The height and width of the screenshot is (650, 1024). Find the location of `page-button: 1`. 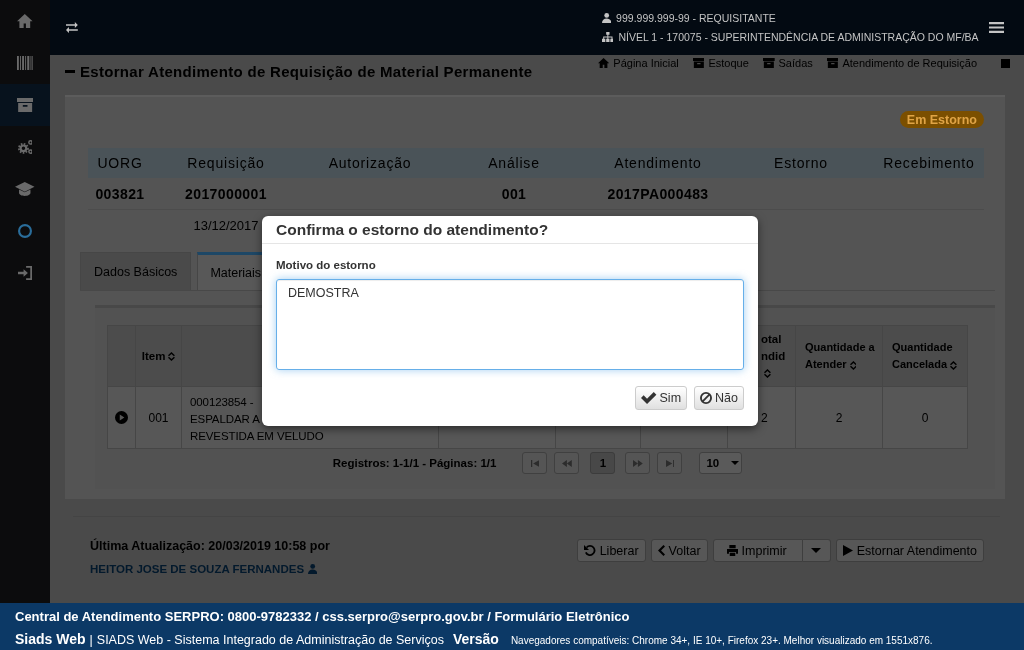

page-button: 1 is located at coordinates (603, 463).